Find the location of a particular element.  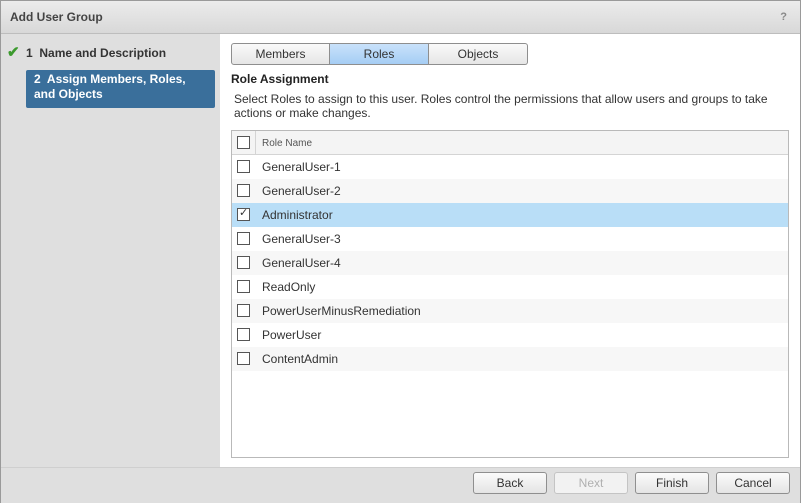

table-row: ContentAdmin is located at coordinates (510, 359).